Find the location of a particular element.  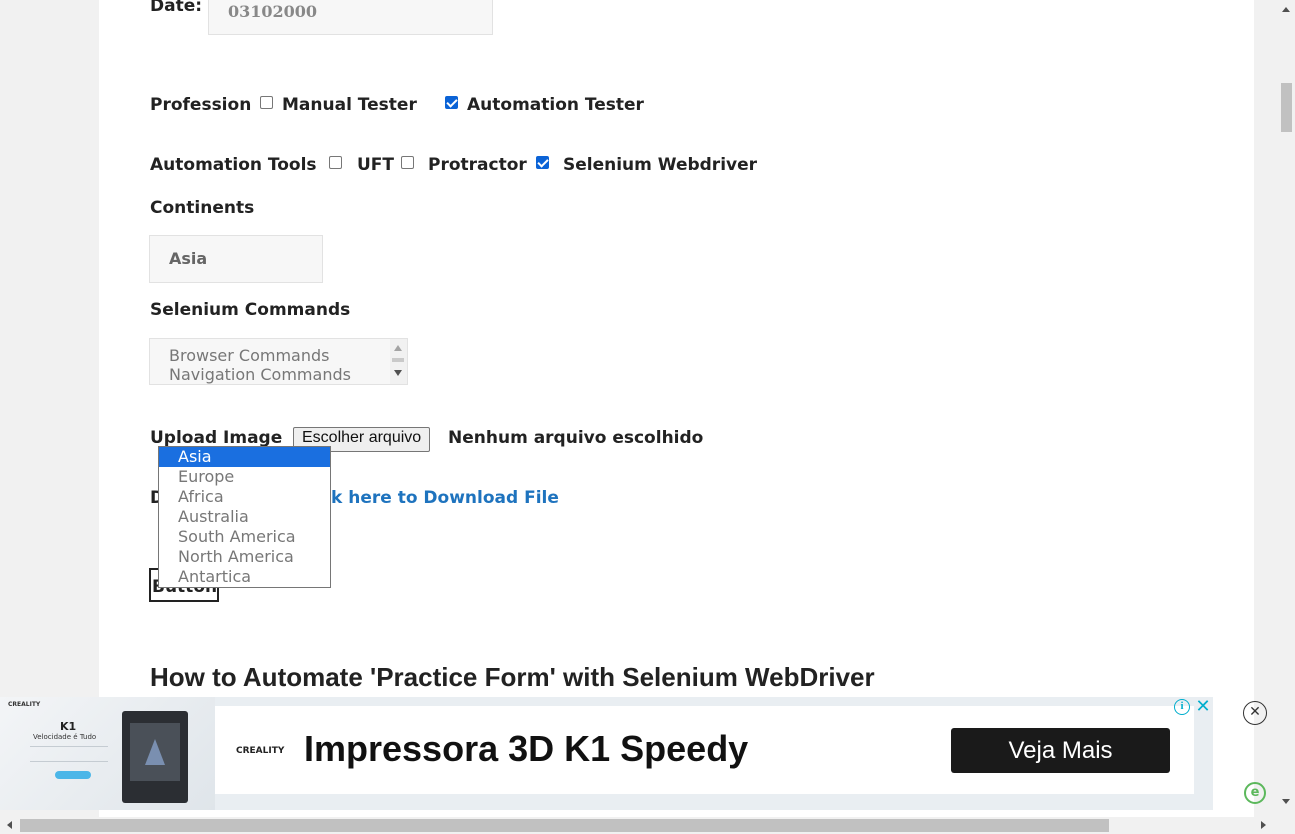

continent-option: Europe is located at coordinates (244, 477).